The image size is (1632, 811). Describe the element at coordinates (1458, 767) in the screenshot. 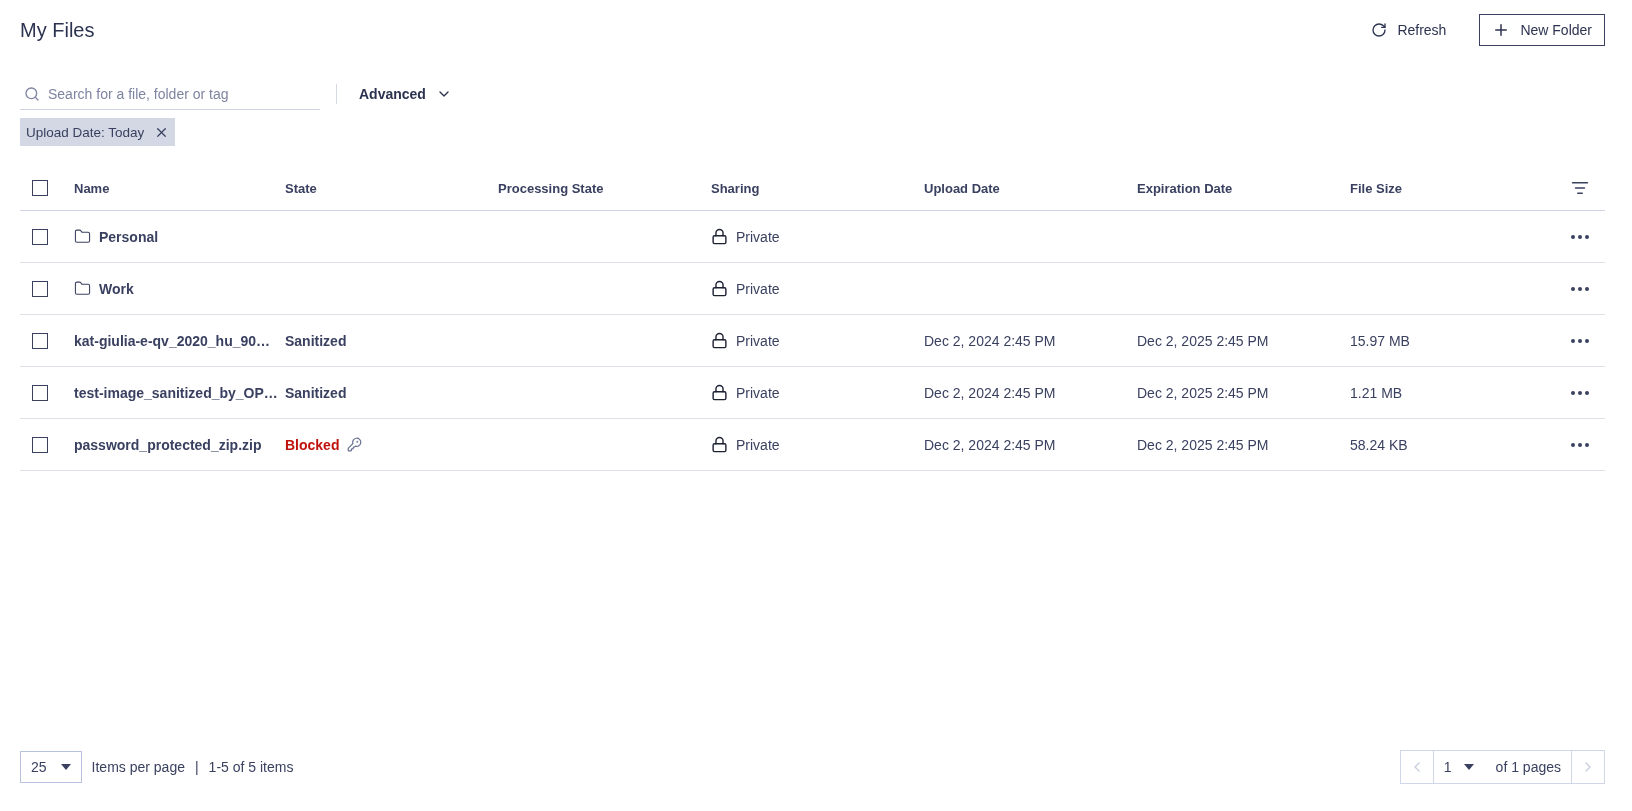

I see `page-dropdown: 1` at that location.